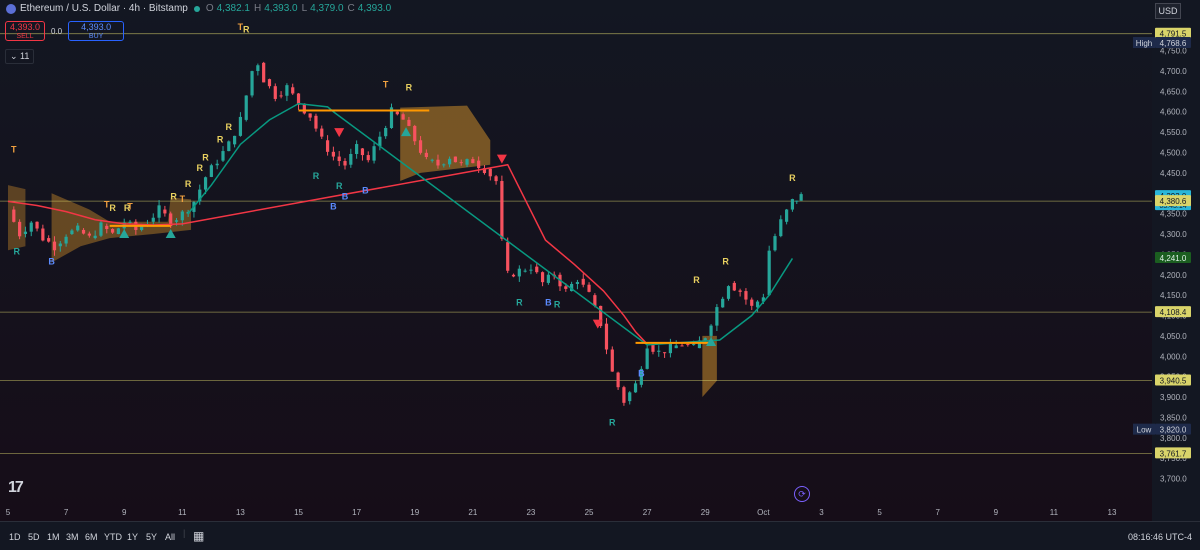  What do you see at coordinates (802, 494) in the screenshot?
I see `replay-icon: ⟳` at bounding box center [802, 494].